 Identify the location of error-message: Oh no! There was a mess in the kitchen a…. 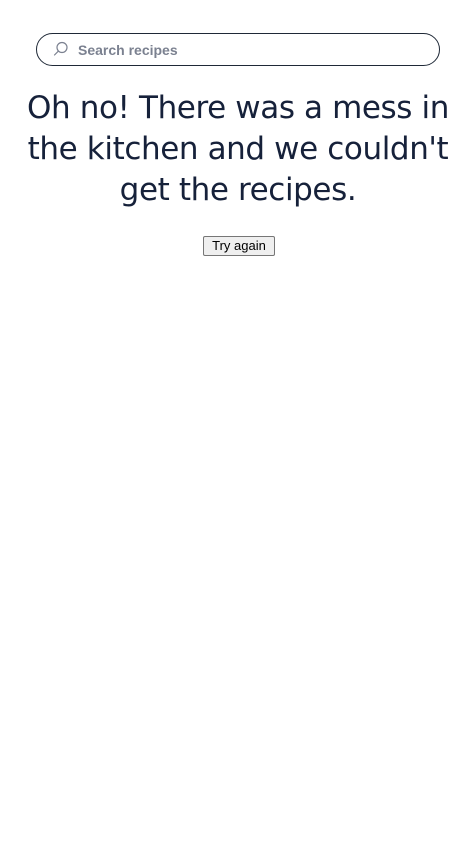
(238, 149).